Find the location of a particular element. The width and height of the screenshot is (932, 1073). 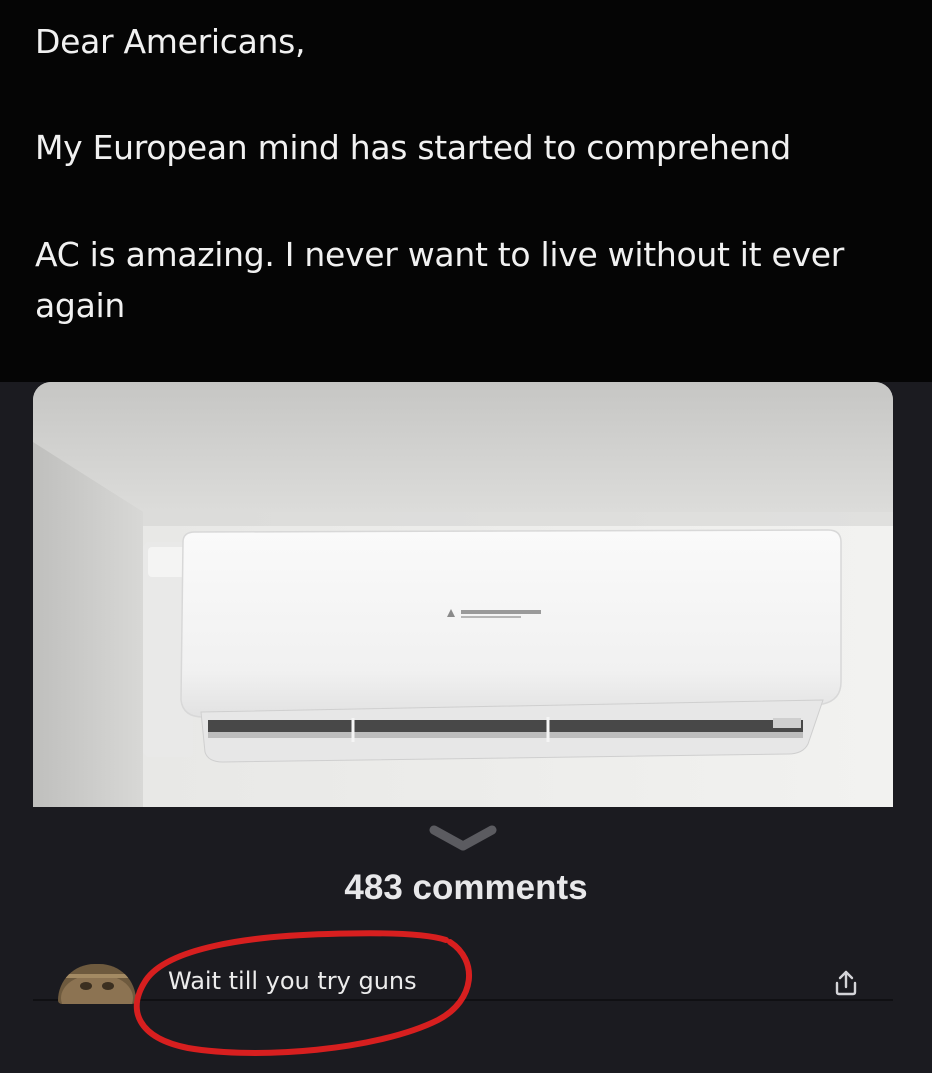

avatar is located at coordinates (97, 984).